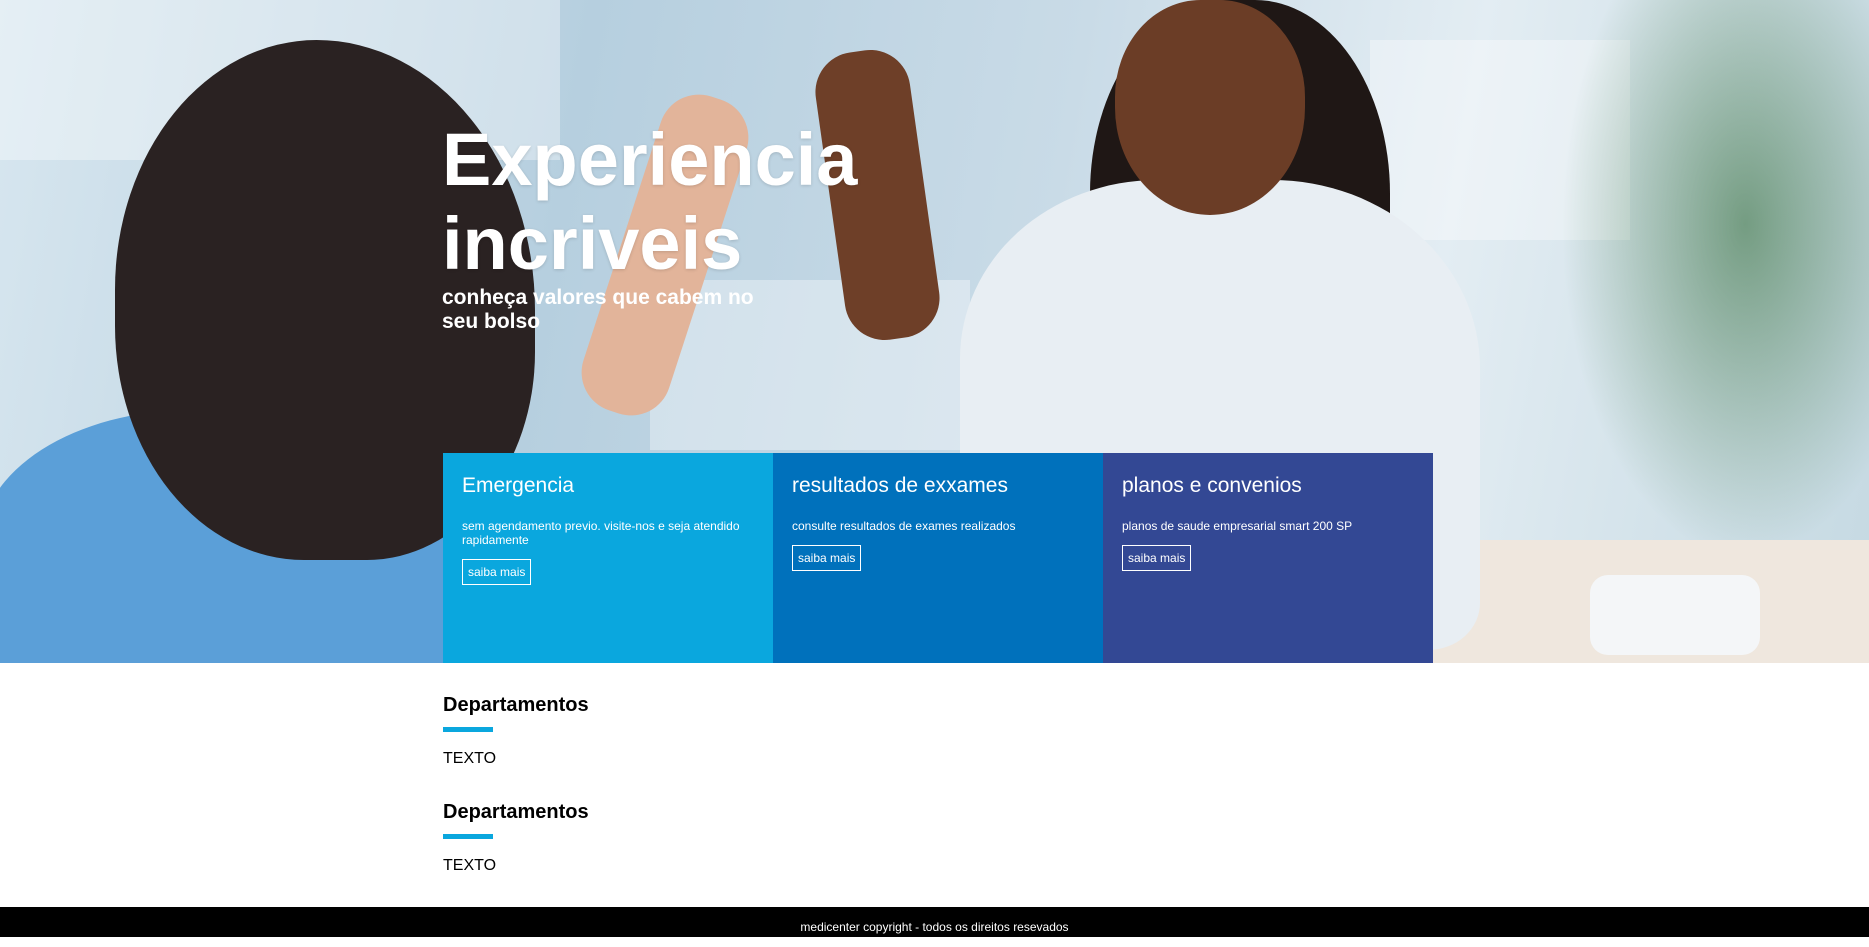 Image resolution: width=1869 pixels, height=947 pixels. I want to click on card-text: consulte resultados de exames realizados, so click(904, 526).